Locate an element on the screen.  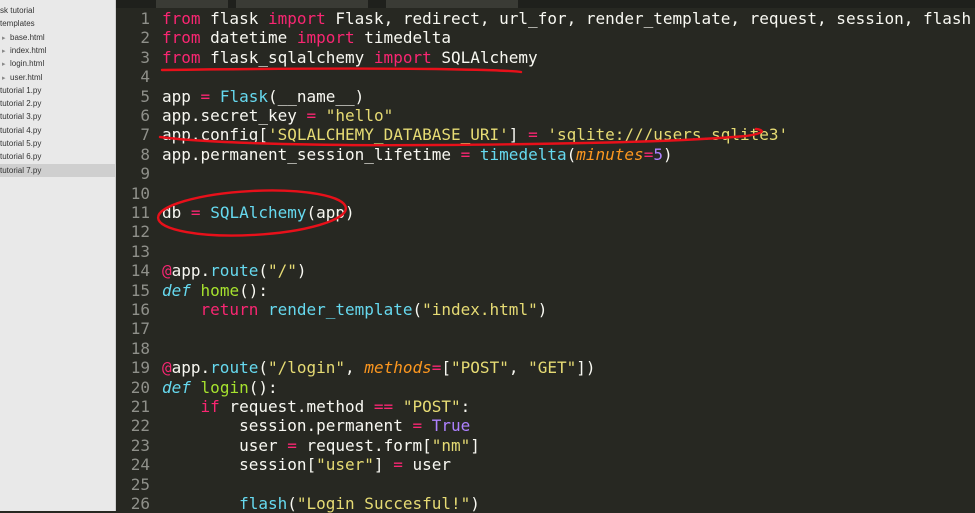
code-line: app.secret_key = "hello" is located at coordinates (277, 115).